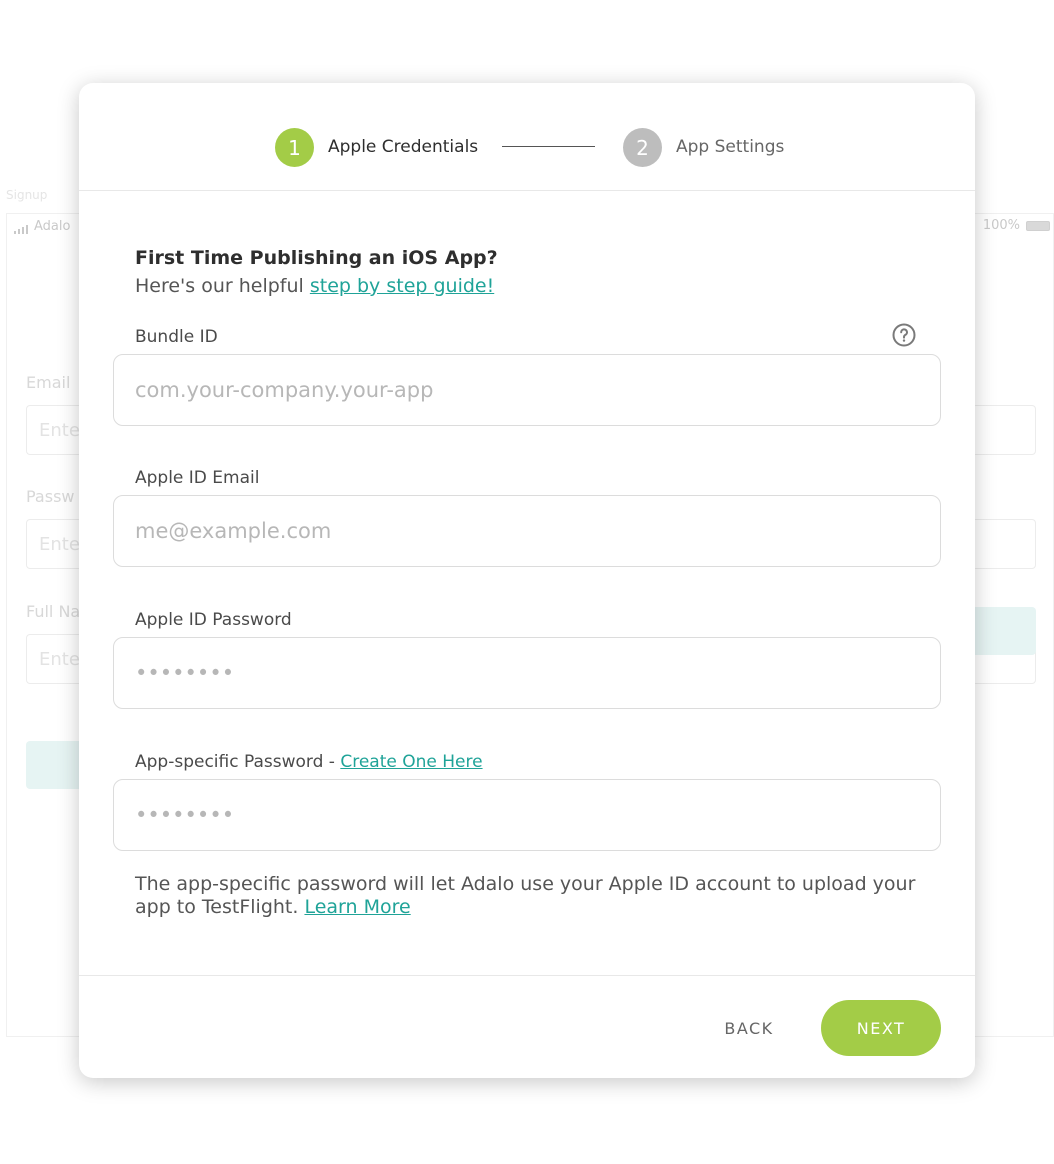 This screenshot has width=1054, height=1164. I want to click on bundle-id-input, so click(527, 390).